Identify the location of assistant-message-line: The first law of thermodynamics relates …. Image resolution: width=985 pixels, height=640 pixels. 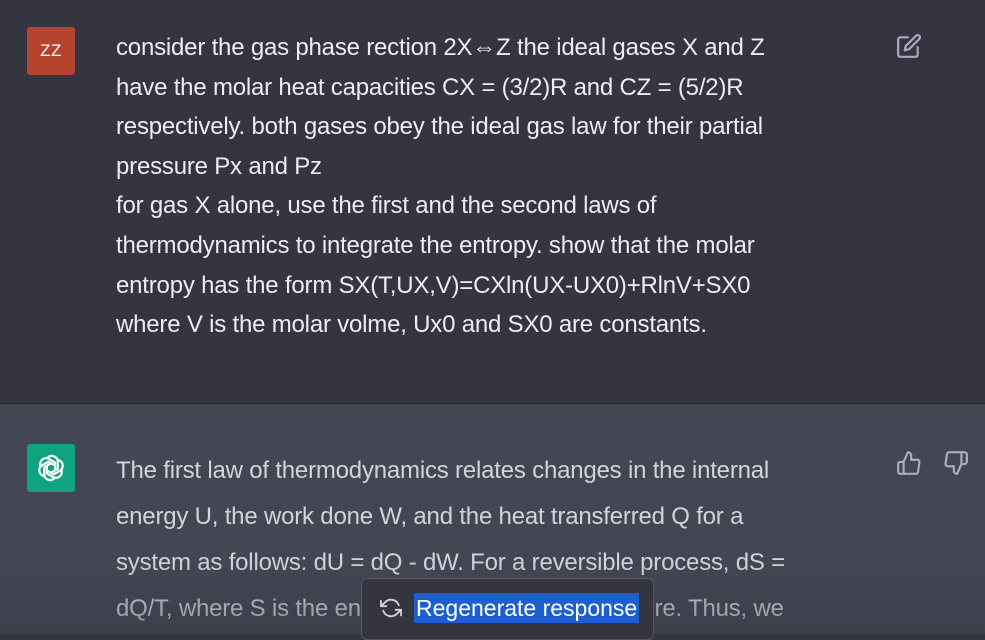
(443, 470).